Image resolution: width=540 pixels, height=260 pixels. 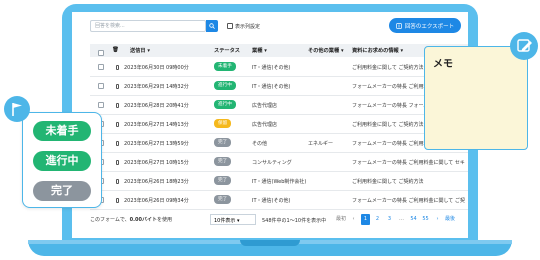 I want to click on pager-item: 2, so click(x=377, y=219).